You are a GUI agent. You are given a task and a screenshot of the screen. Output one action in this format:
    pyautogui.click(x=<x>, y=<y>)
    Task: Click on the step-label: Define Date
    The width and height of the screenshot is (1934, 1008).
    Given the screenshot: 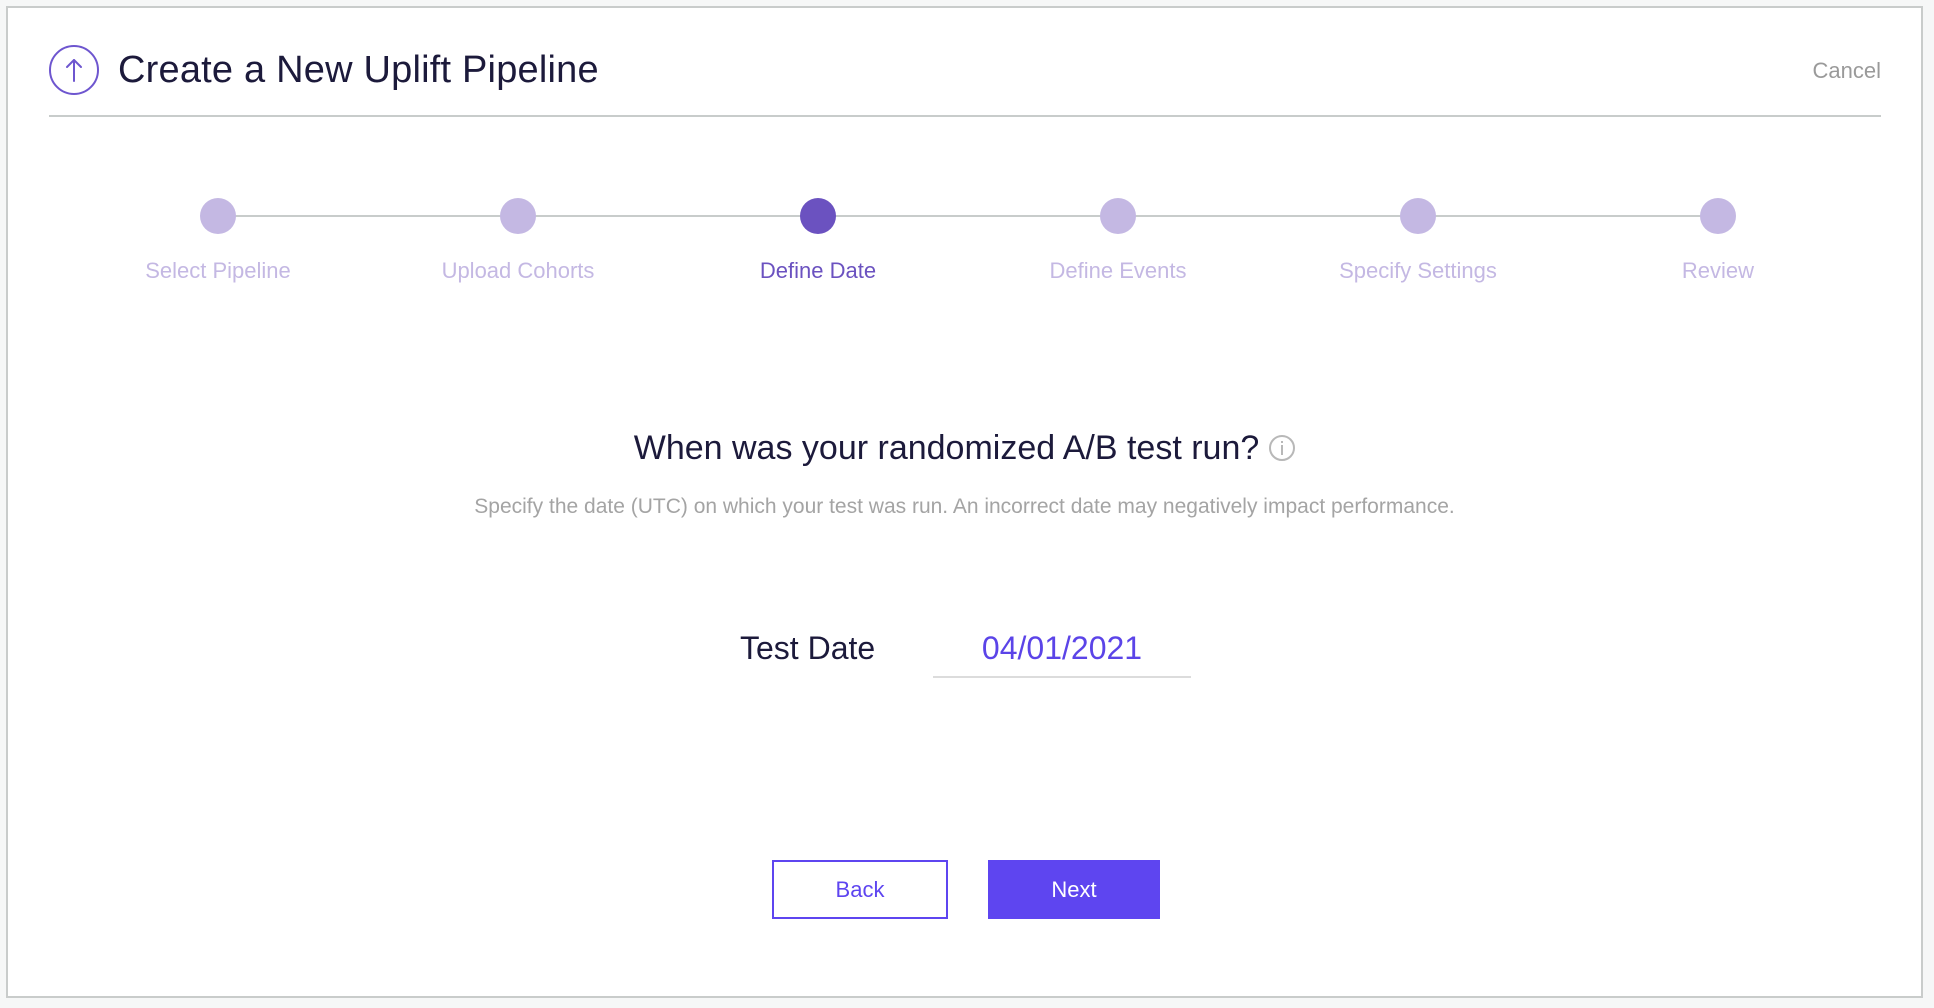 What is the action you would take?
    pyautogui.click(x=818, y=270)
    